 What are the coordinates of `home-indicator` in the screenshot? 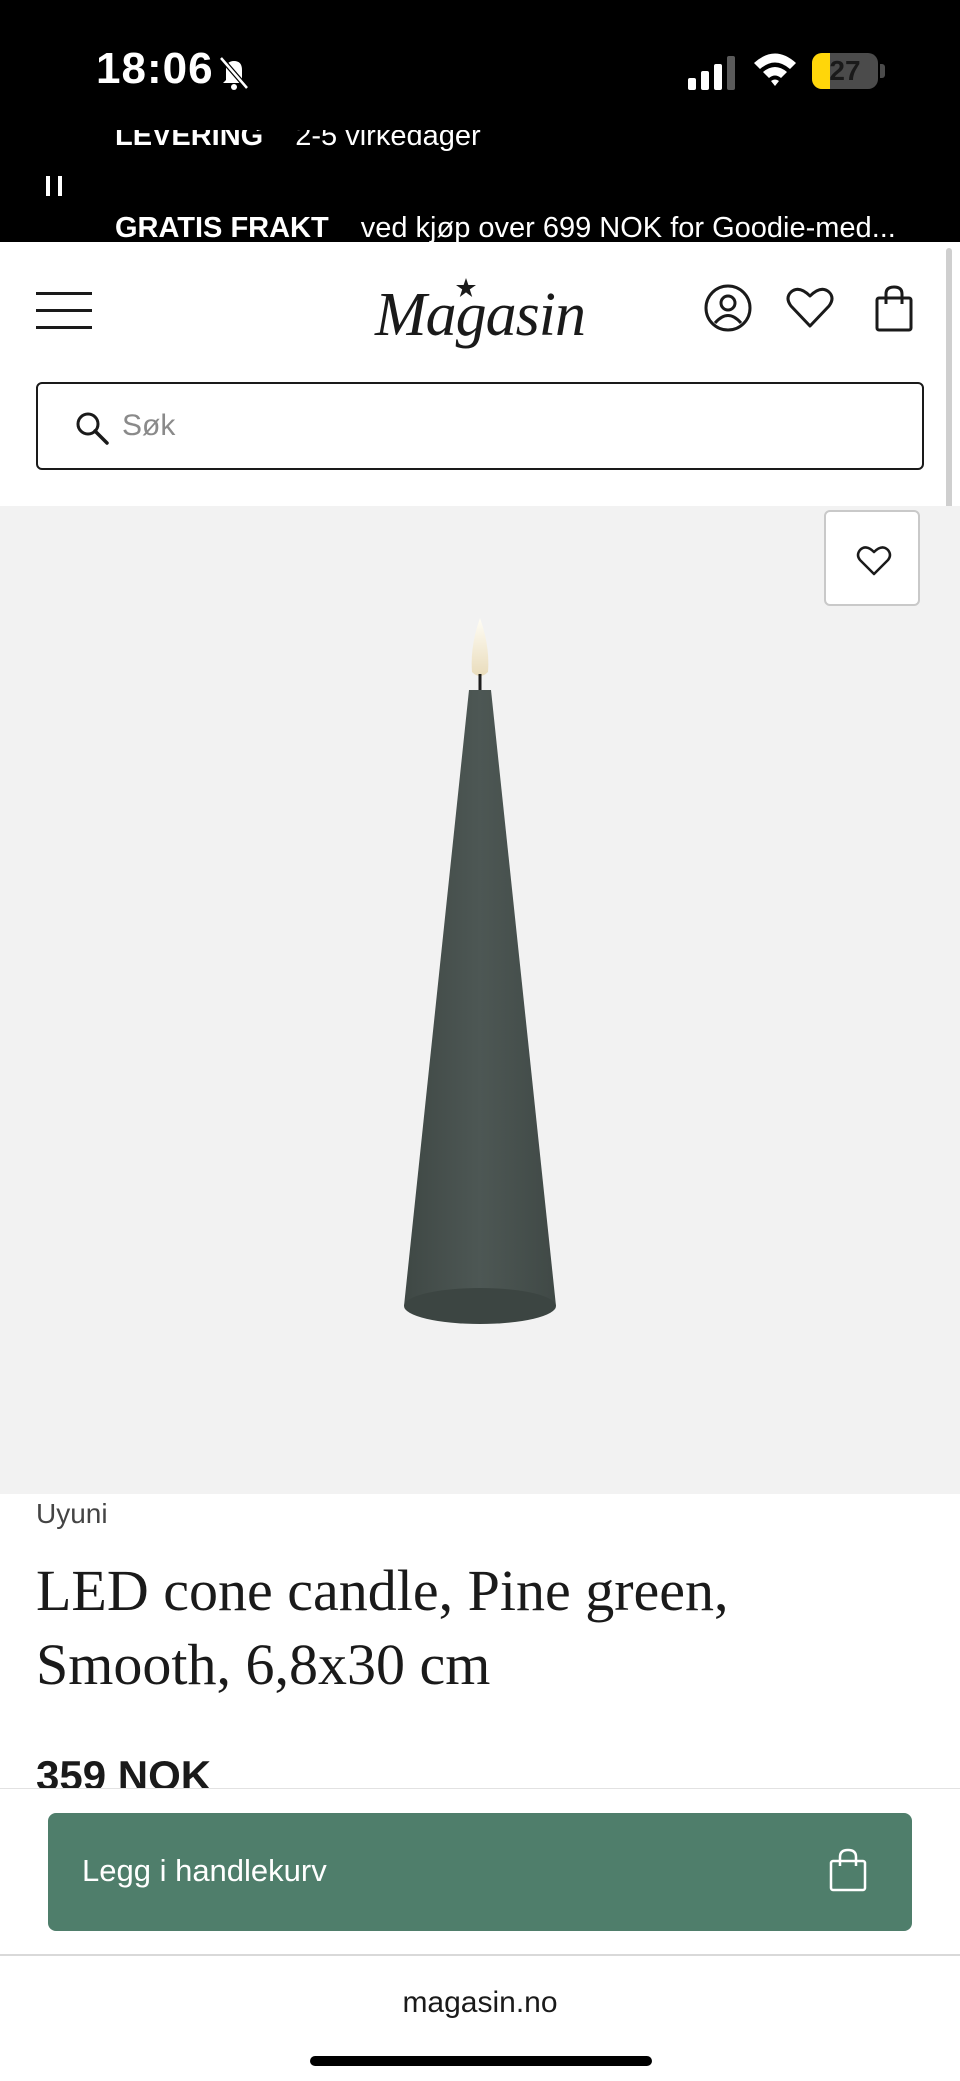 It's located at (481, 2061).